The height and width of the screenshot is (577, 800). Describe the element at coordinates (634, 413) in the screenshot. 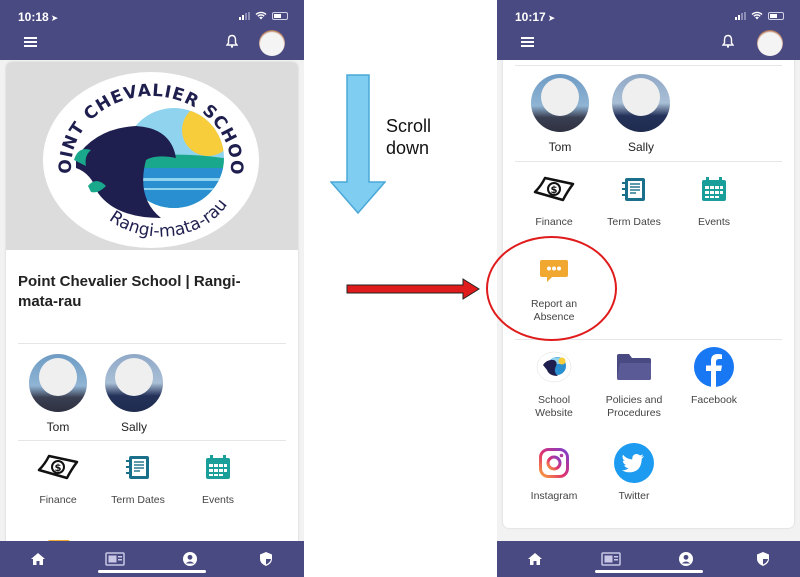

I see `tile-label-line: Procedures` at that location.